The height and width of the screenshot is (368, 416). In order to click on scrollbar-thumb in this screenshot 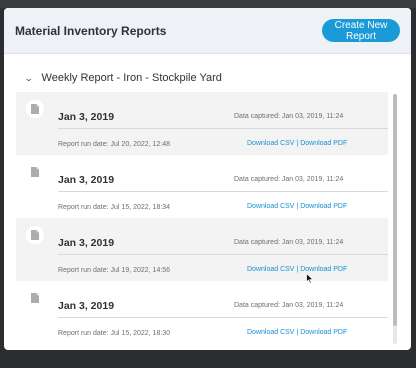, I will do `click(395, 210)`.